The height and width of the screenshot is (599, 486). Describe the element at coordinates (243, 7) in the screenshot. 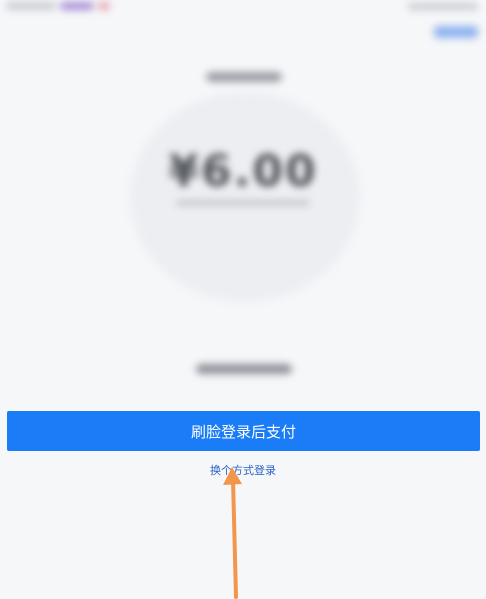

I see `status-bar` at that location.